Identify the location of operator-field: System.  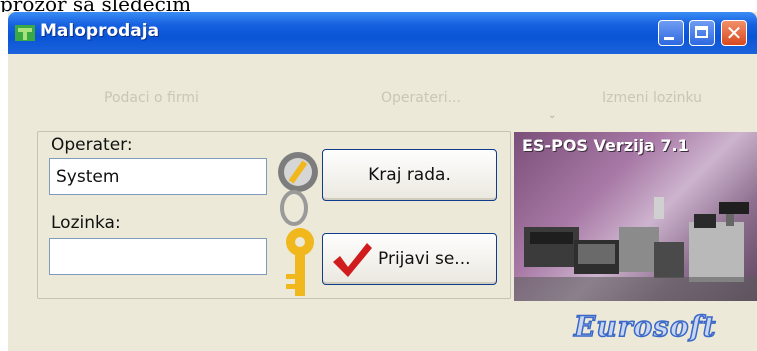
(158, 176).